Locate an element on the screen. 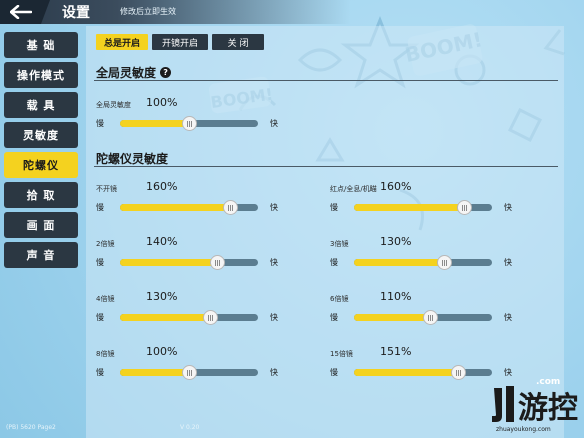 Image resolution: width=584 pixels, height=438 pixels. slider-label: 8倍镜 is located at coordinates (105, 354).